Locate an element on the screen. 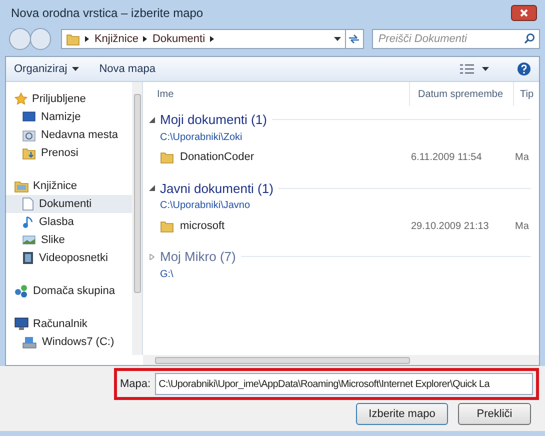  date-cell-text: 6.11.2009 11:54 is located at coordinates (447, 158).